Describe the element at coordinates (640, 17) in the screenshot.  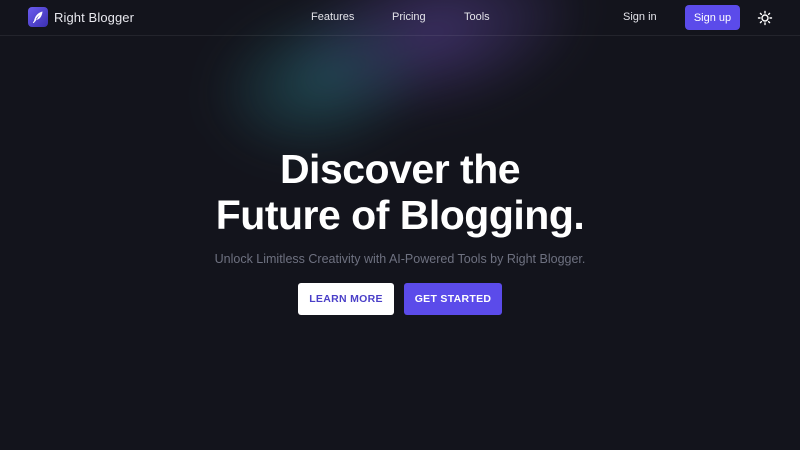
I see `sign-in-link: Sign in` at that location.